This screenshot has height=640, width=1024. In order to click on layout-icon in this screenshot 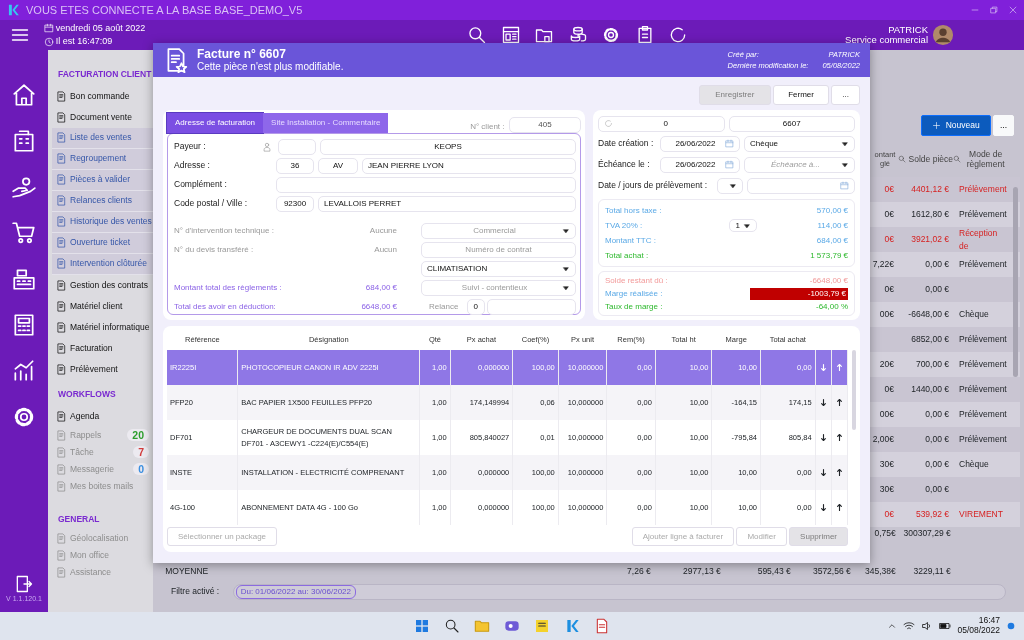, I will do `click(510, 35)`.